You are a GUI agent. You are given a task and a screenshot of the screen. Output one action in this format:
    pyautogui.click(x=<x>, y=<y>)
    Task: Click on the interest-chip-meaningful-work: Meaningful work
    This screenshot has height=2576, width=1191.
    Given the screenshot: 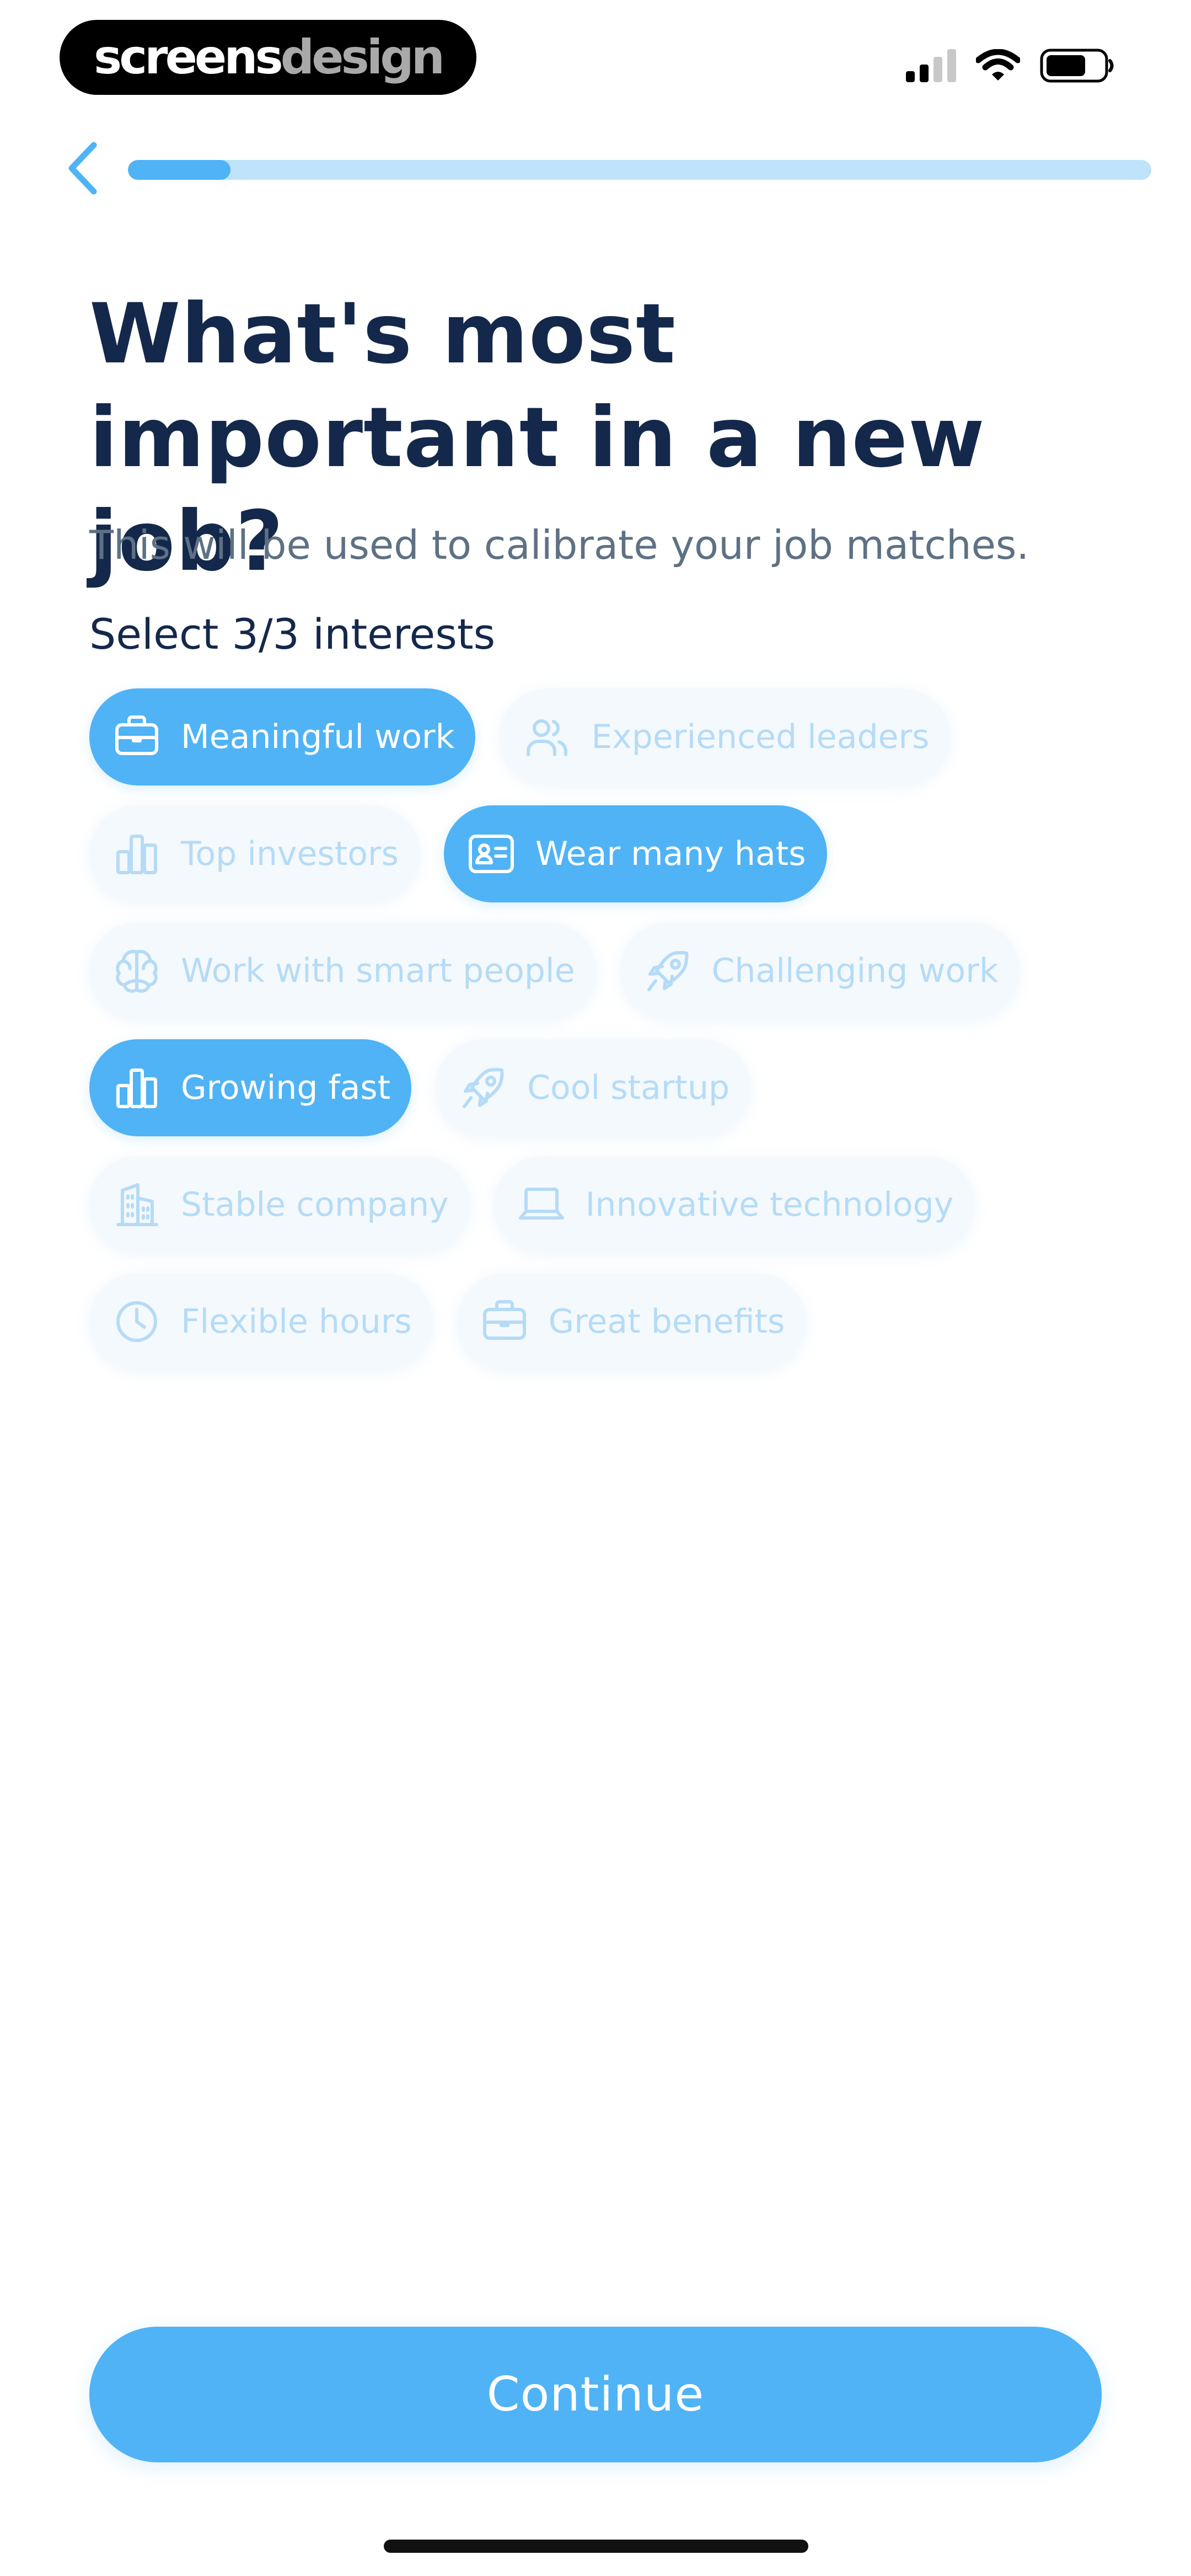 What is the action you would take?
    pyautogui.click(x=282, y=736)
    